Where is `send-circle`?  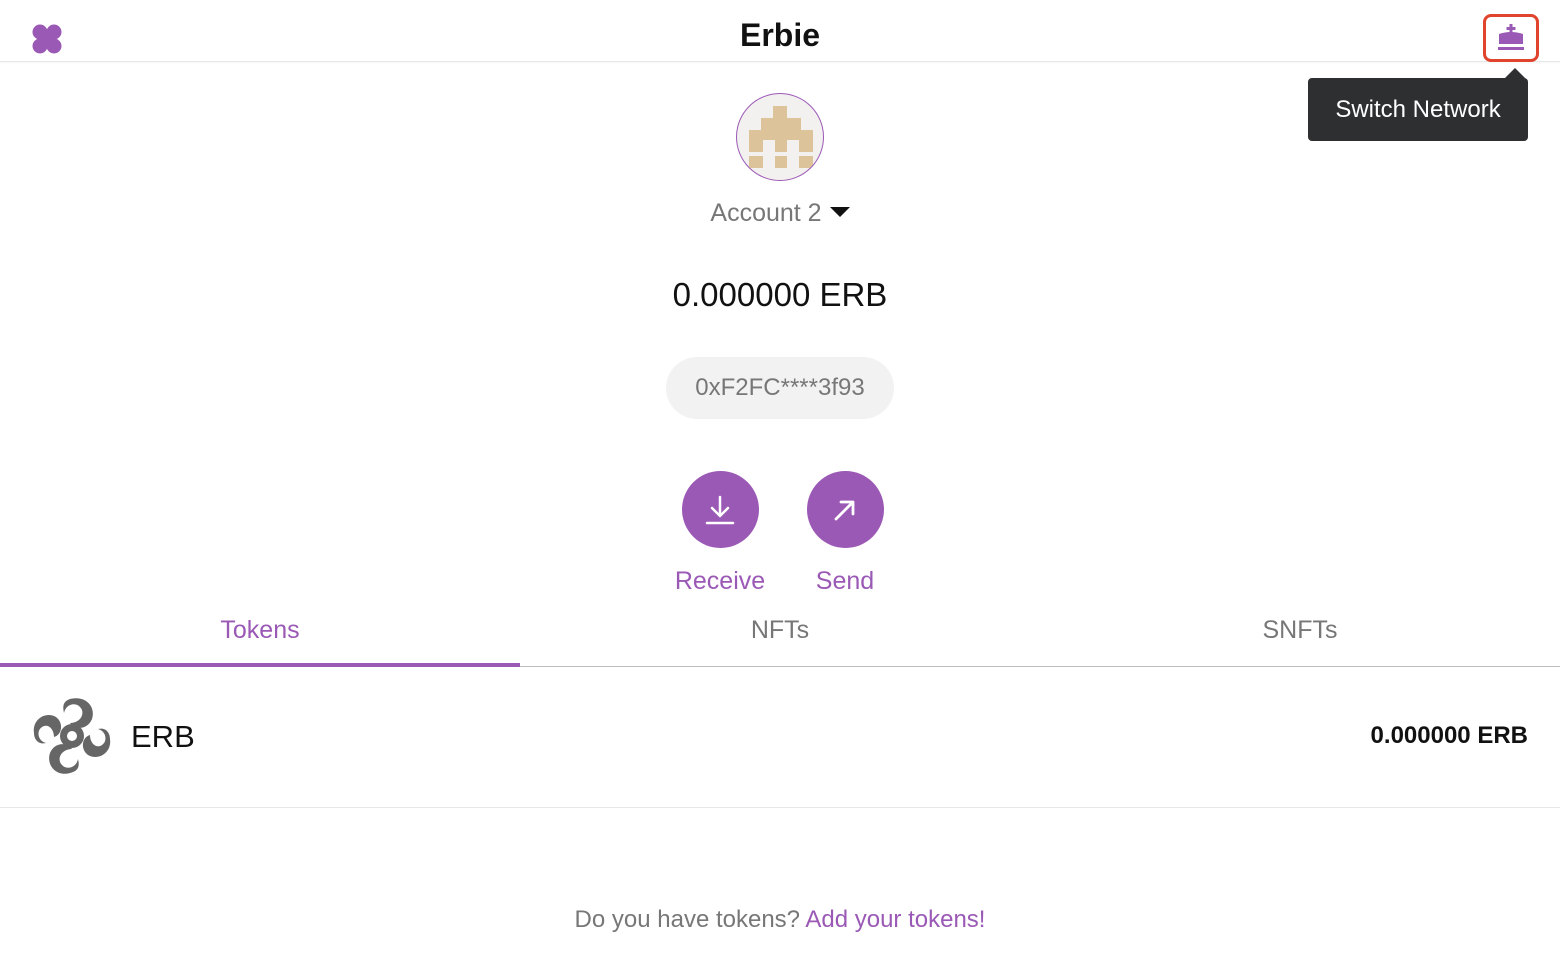
send-circle is located at coordinates (845, 509).